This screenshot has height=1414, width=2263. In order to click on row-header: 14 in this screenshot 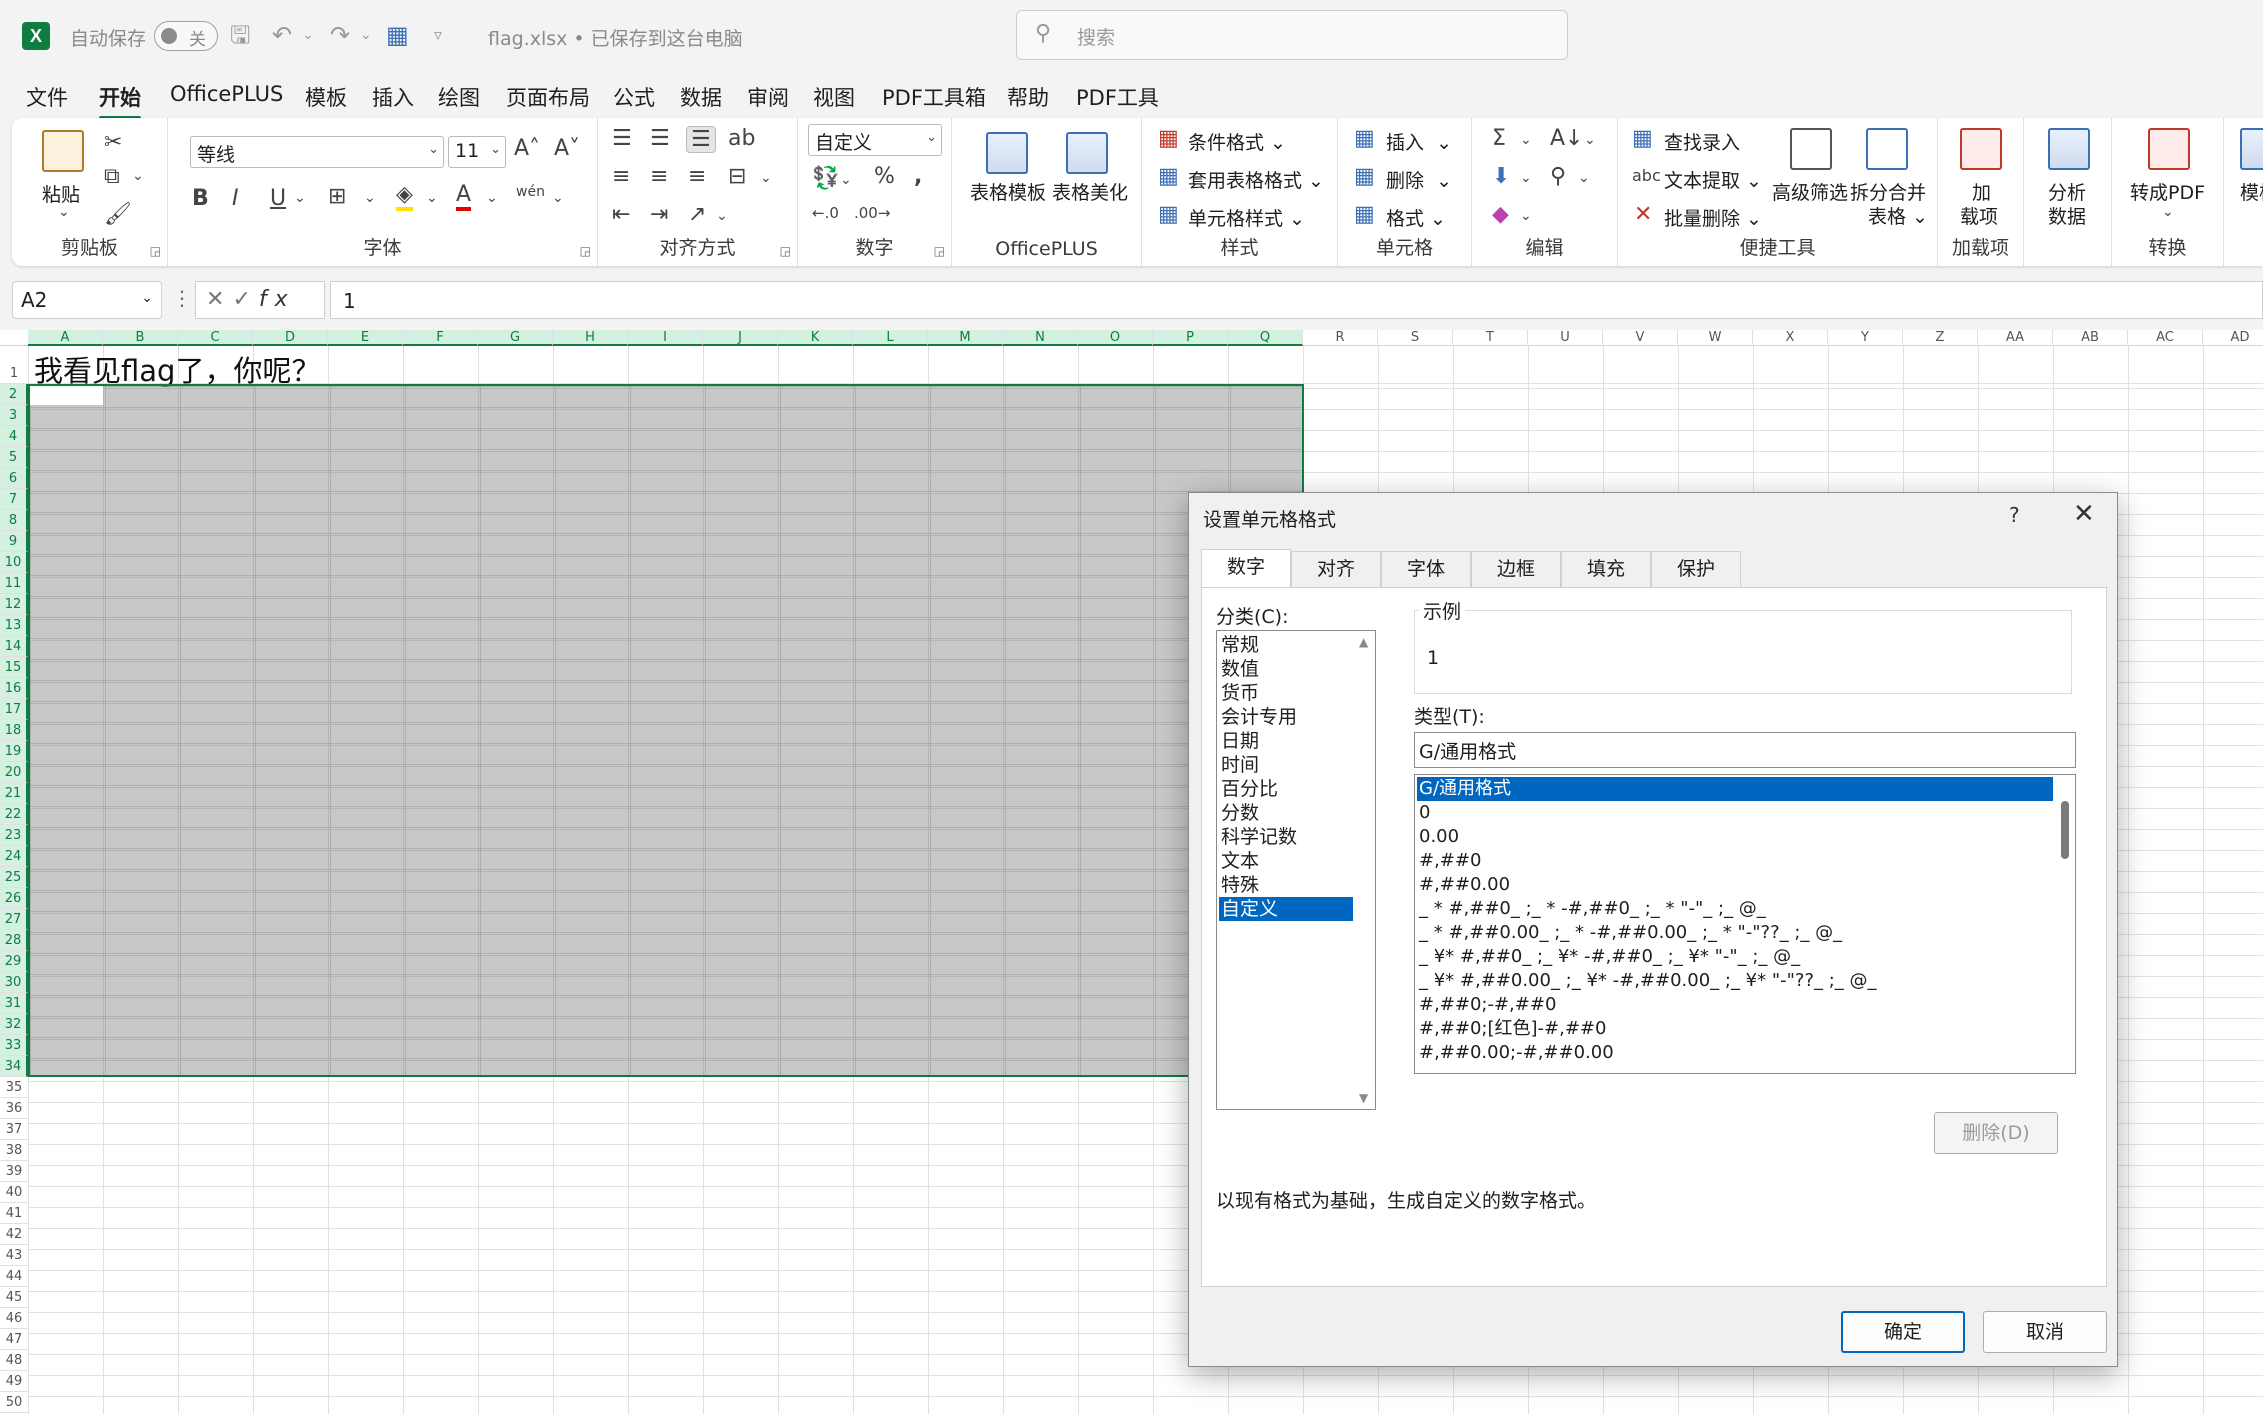, I will do `click(14, 646)`.